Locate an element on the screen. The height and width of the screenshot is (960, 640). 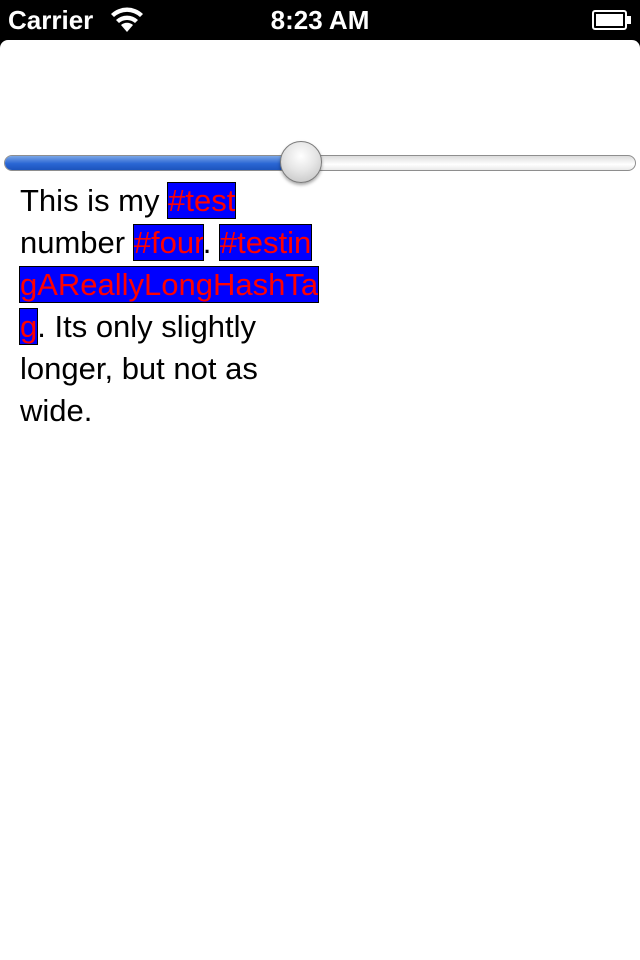
clock: 8:23 AM is located at coordinates (320, 20).